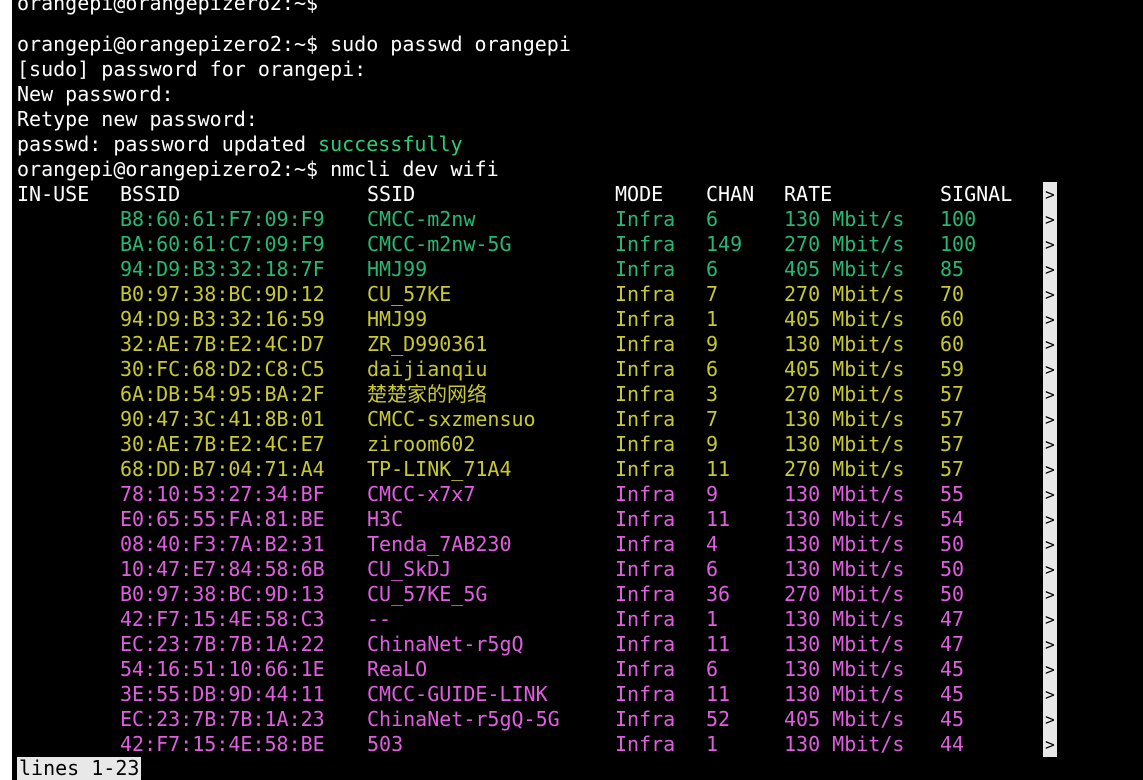 The width and height of the screenshot is (1143, 780). What do you see at coordinates (222, 219) in the screenshot?
I see `cell-bssid: B8:60:61:F7:09:F9` at bounding box center [222, 219].